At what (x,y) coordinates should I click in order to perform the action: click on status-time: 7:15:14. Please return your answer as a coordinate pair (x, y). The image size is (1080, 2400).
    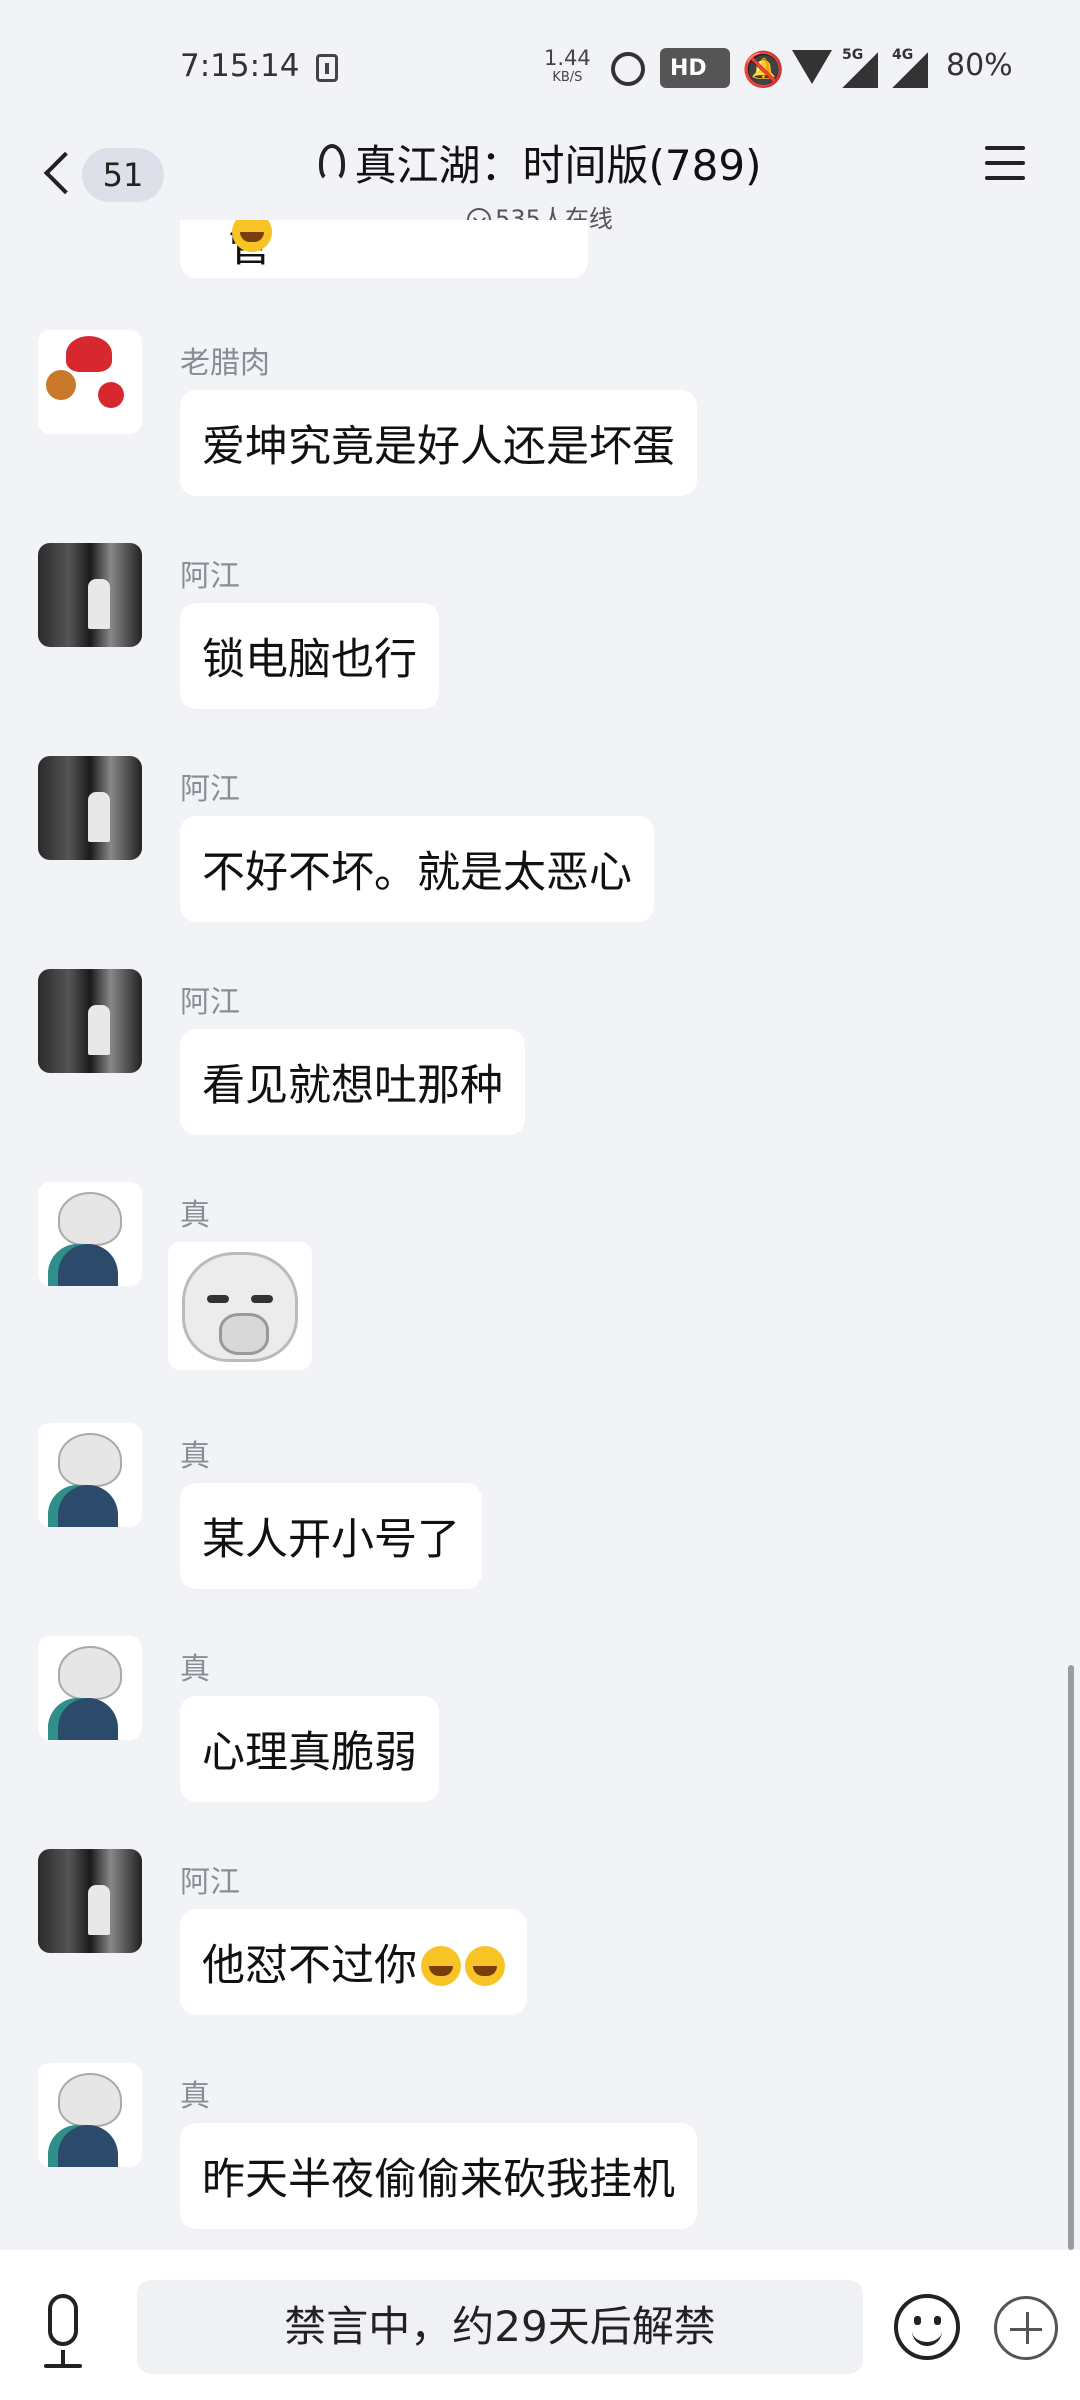
    Looking at the image, I should click on (240, 66).